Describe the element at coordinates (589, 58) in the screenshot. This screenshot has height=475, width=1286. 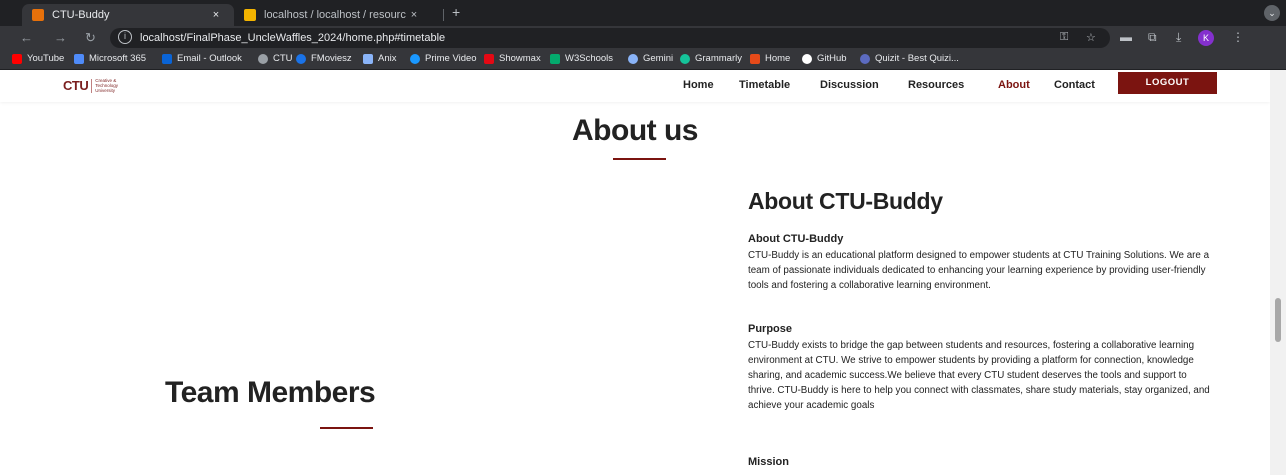
I see `bookmark-label: W3Schools` at that location.